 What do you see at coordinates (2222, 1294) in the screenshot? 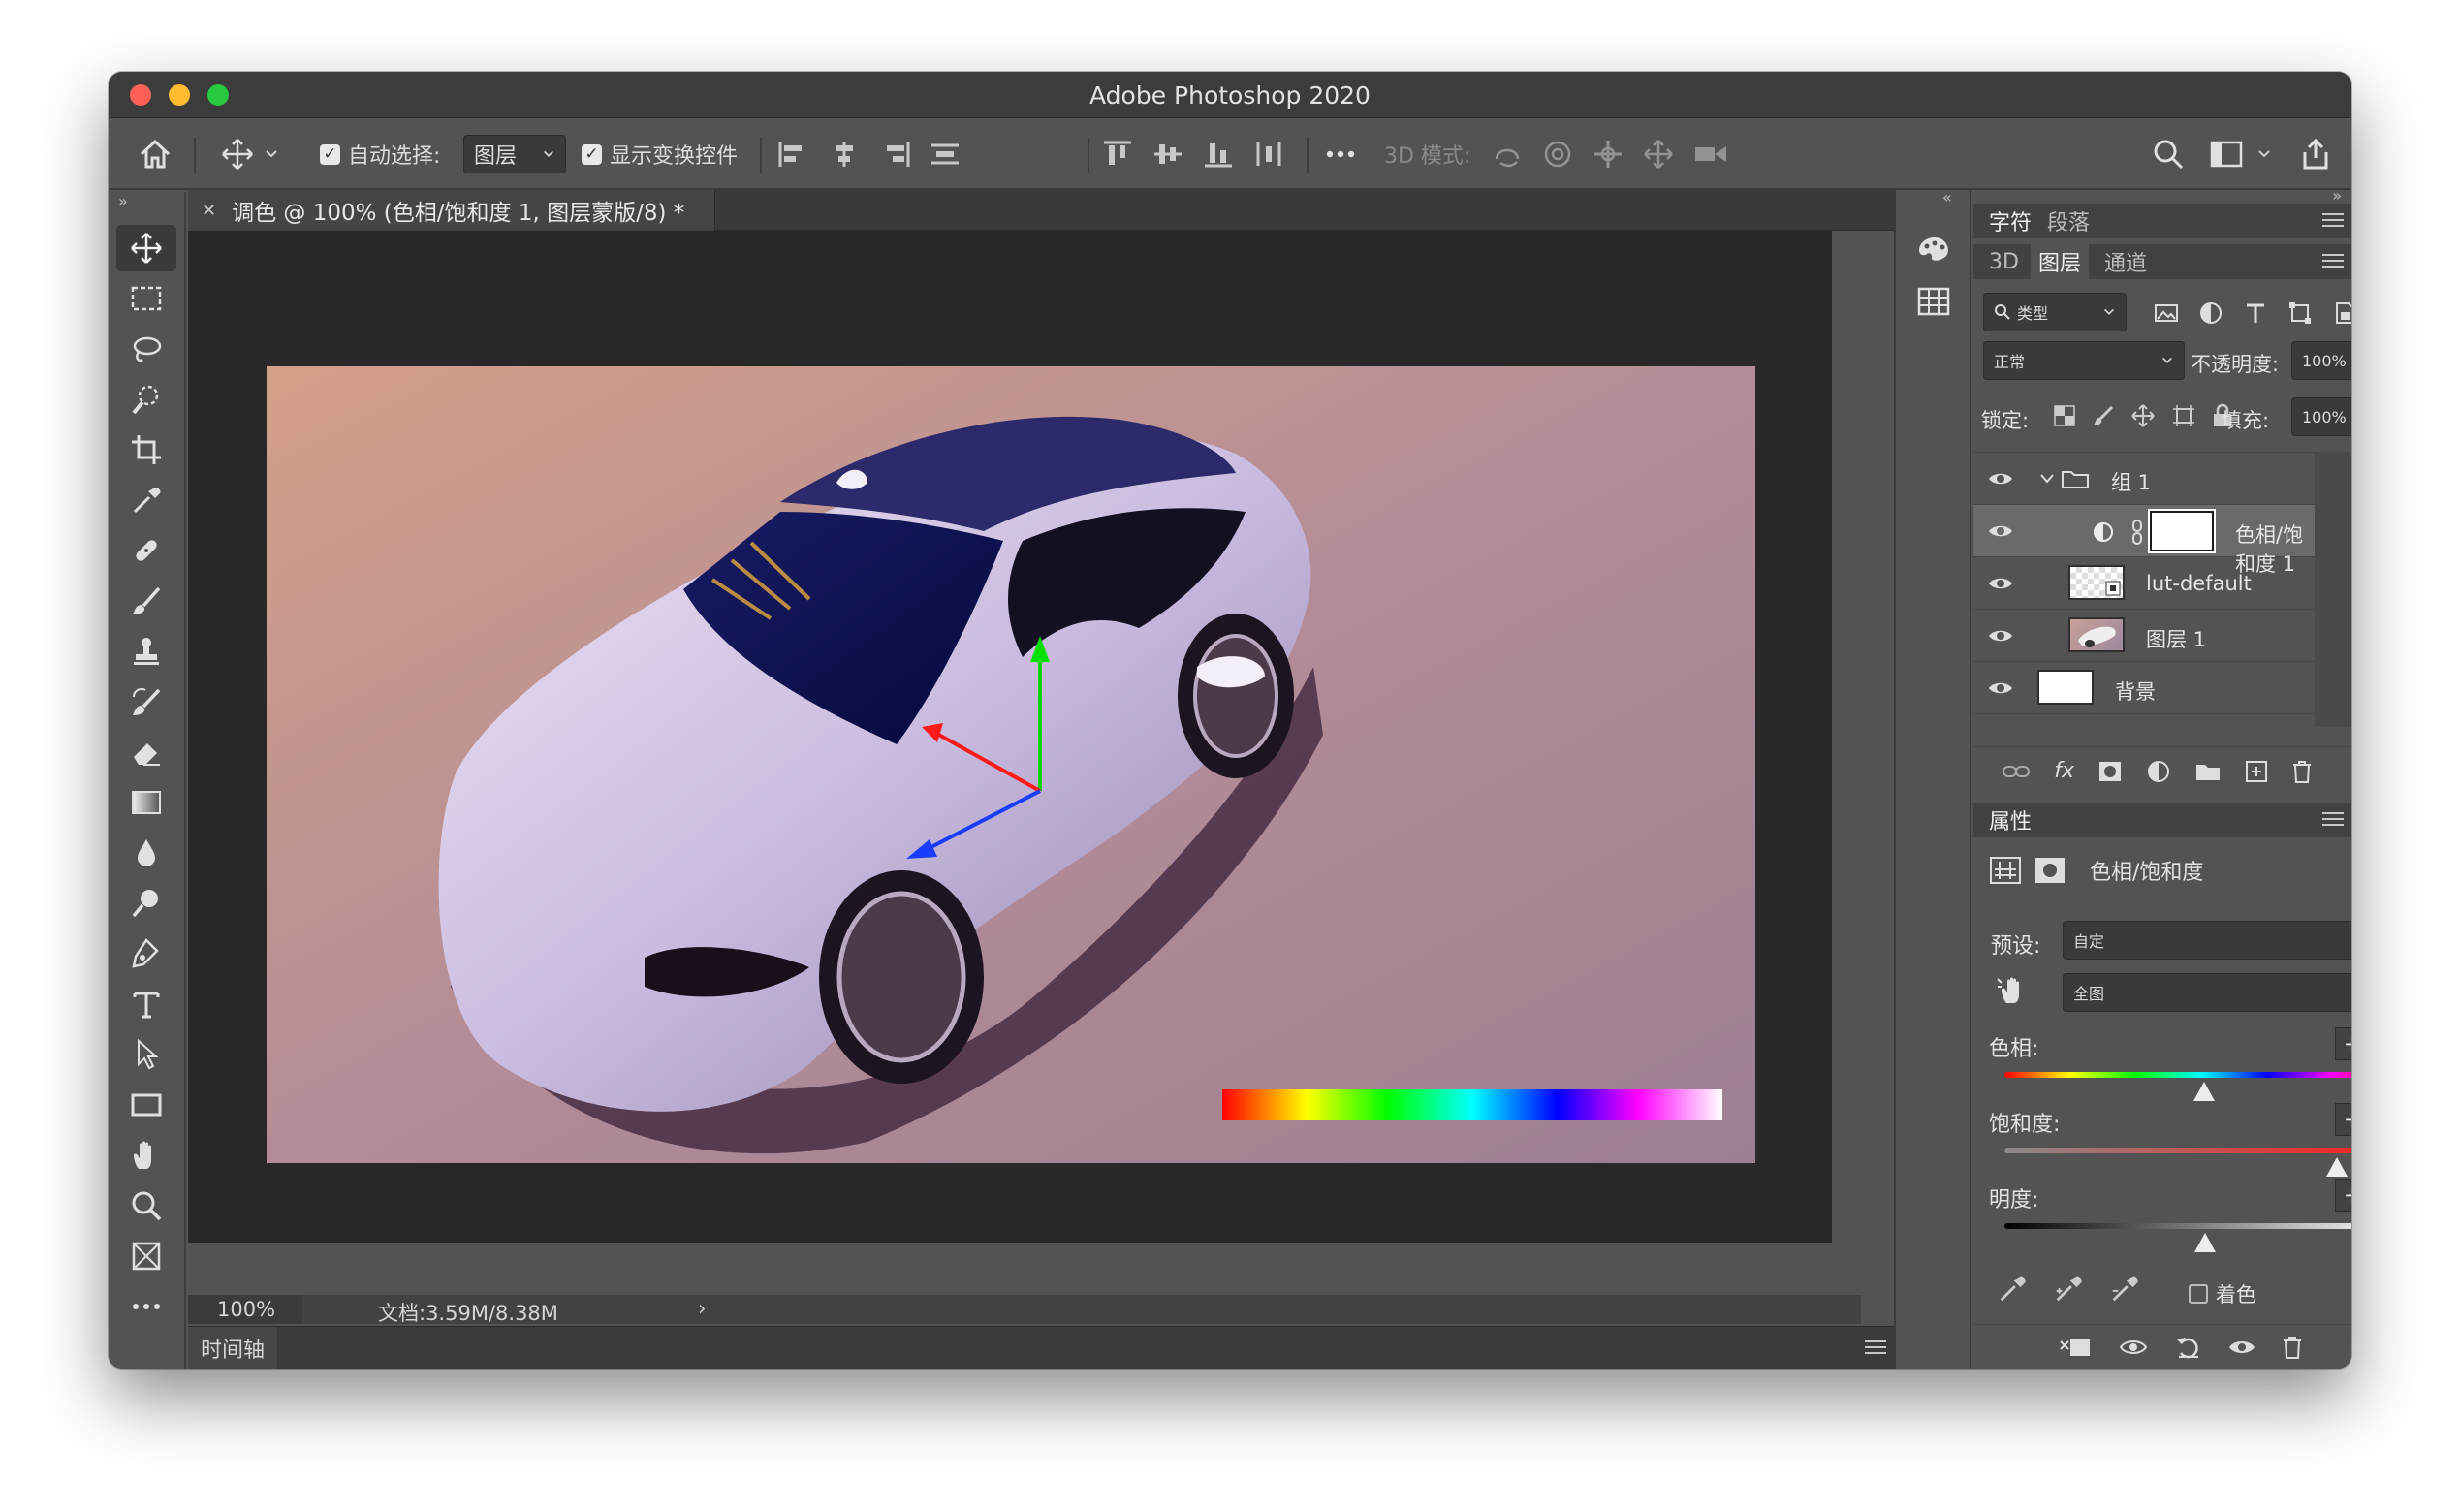
I see `colorize-checkbox: 着色` at bounding box center [2222, 1294].